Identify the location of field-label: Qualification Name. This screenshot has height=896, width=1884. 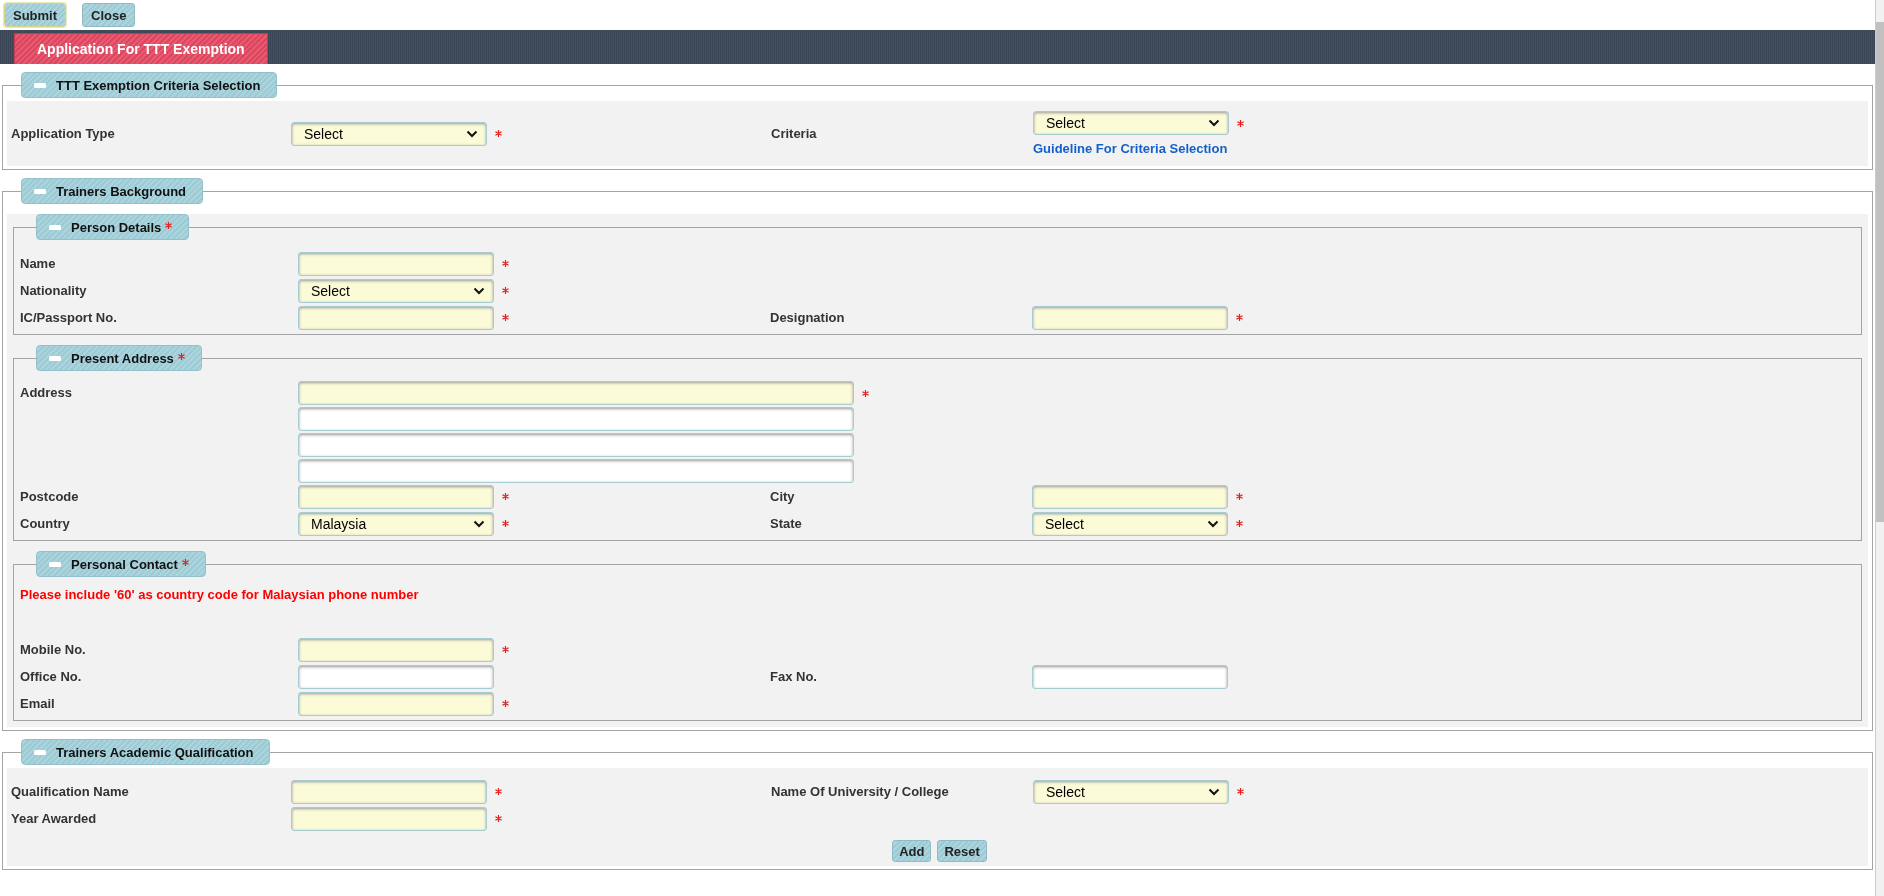
(70, 791).